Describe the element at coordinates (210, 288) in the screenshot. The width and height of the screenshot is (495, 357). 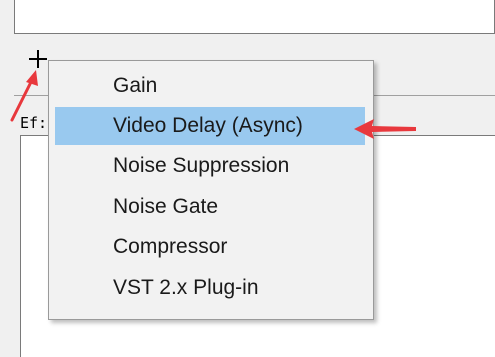
I see `menu-item-vst-plugin: VST 2.x Plug-in` at that location.